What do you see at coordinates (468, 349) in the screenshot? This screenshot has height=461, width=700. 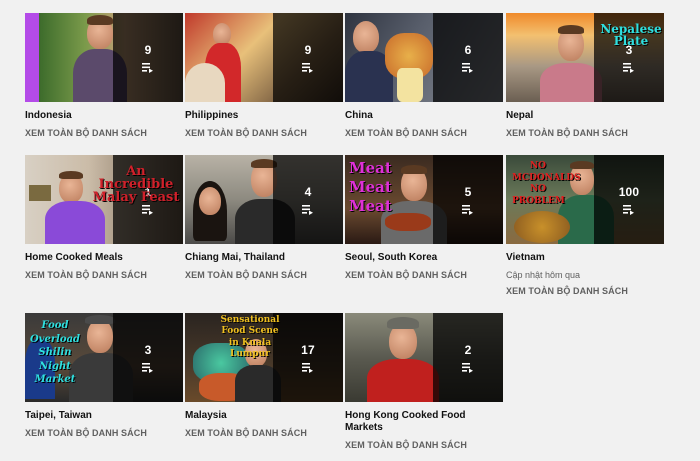 I see `video-count: 2` at bounding box center [468, 349].